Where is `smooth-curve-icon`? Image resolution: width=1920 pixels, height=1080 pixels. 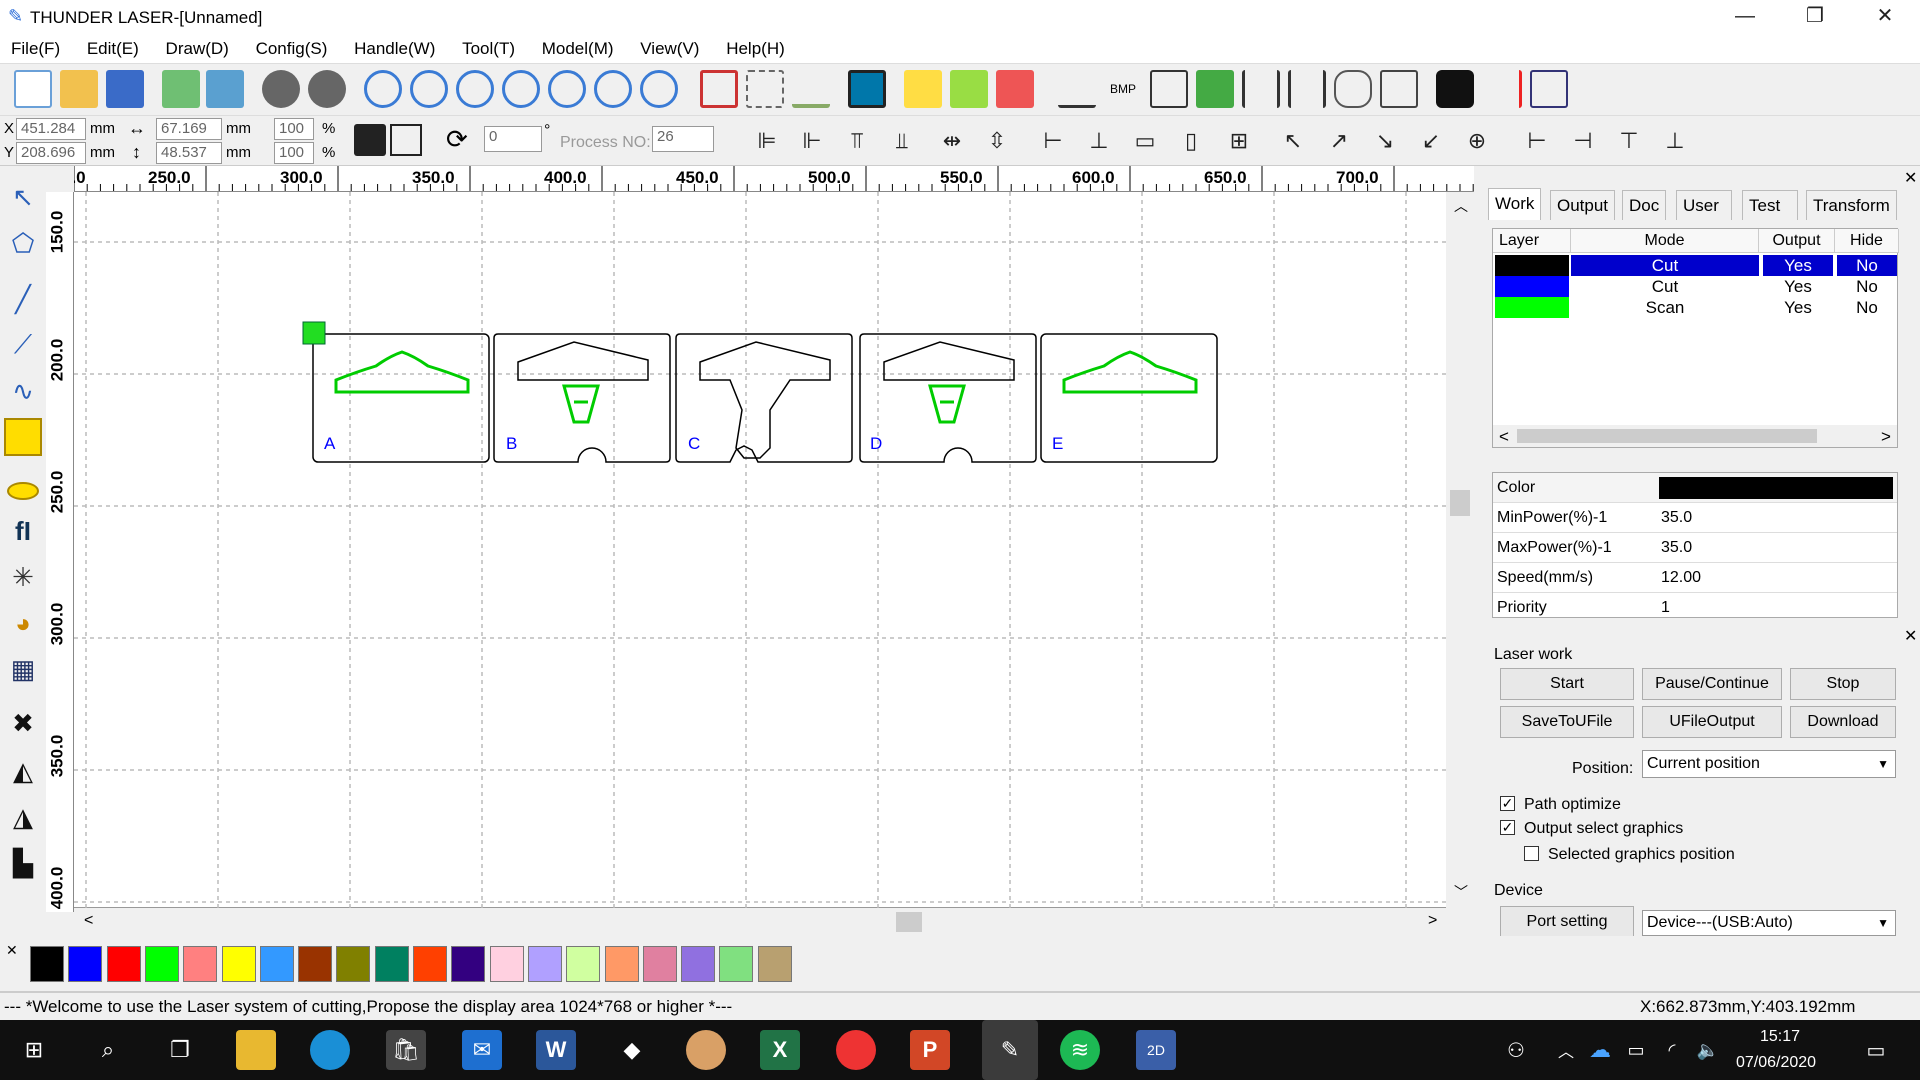 smooth-curve-icon is located at coordinates (811, 89).